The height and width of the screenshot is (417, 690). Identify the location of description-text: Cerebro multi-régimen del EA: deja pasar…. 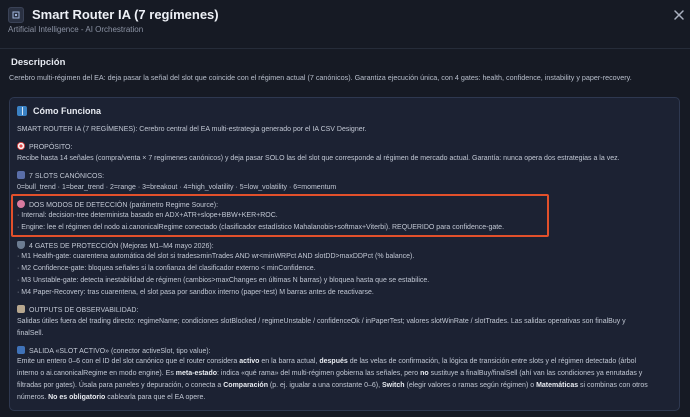
(320, 77).